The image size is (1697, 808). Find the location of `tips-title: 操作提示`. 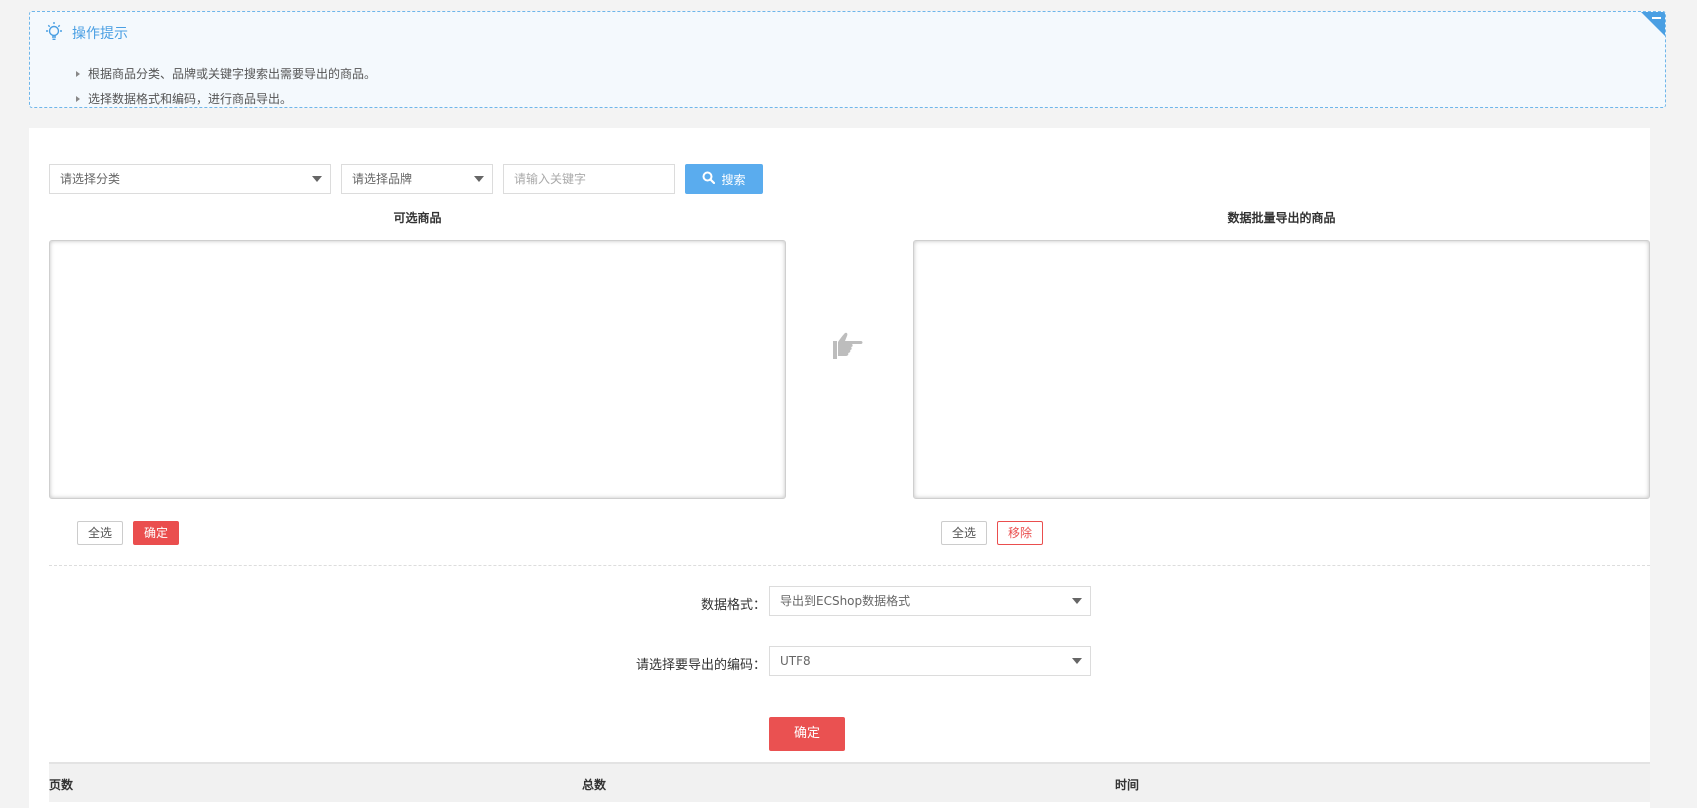

tips-title: 操作提示 is located at coordinates (100, 34).